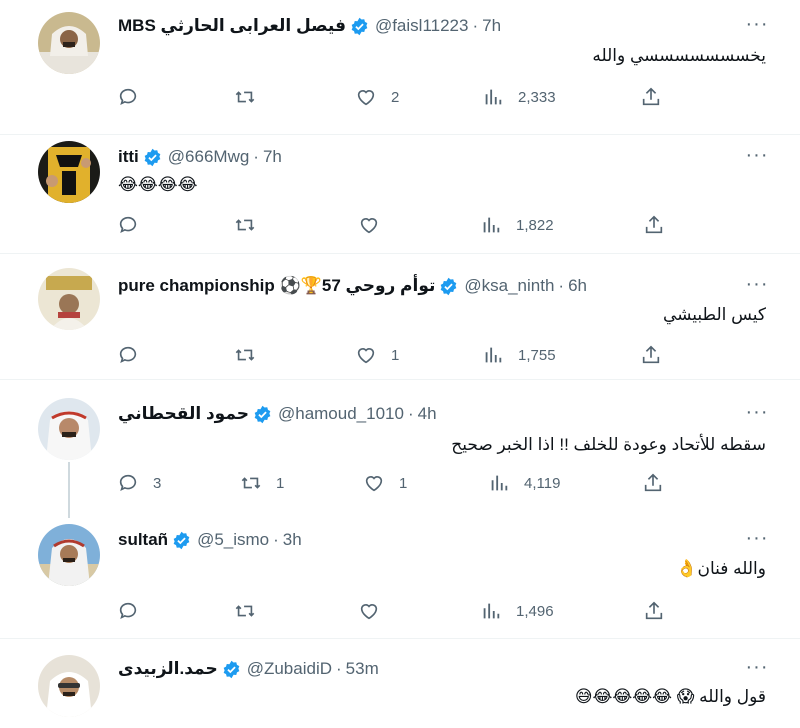 Image resolution: width=800 pixels, height=728 pixels. Describe the element at coordinates (400, 225) in the screenshot. I see `action-bar: 1,822` at that location.